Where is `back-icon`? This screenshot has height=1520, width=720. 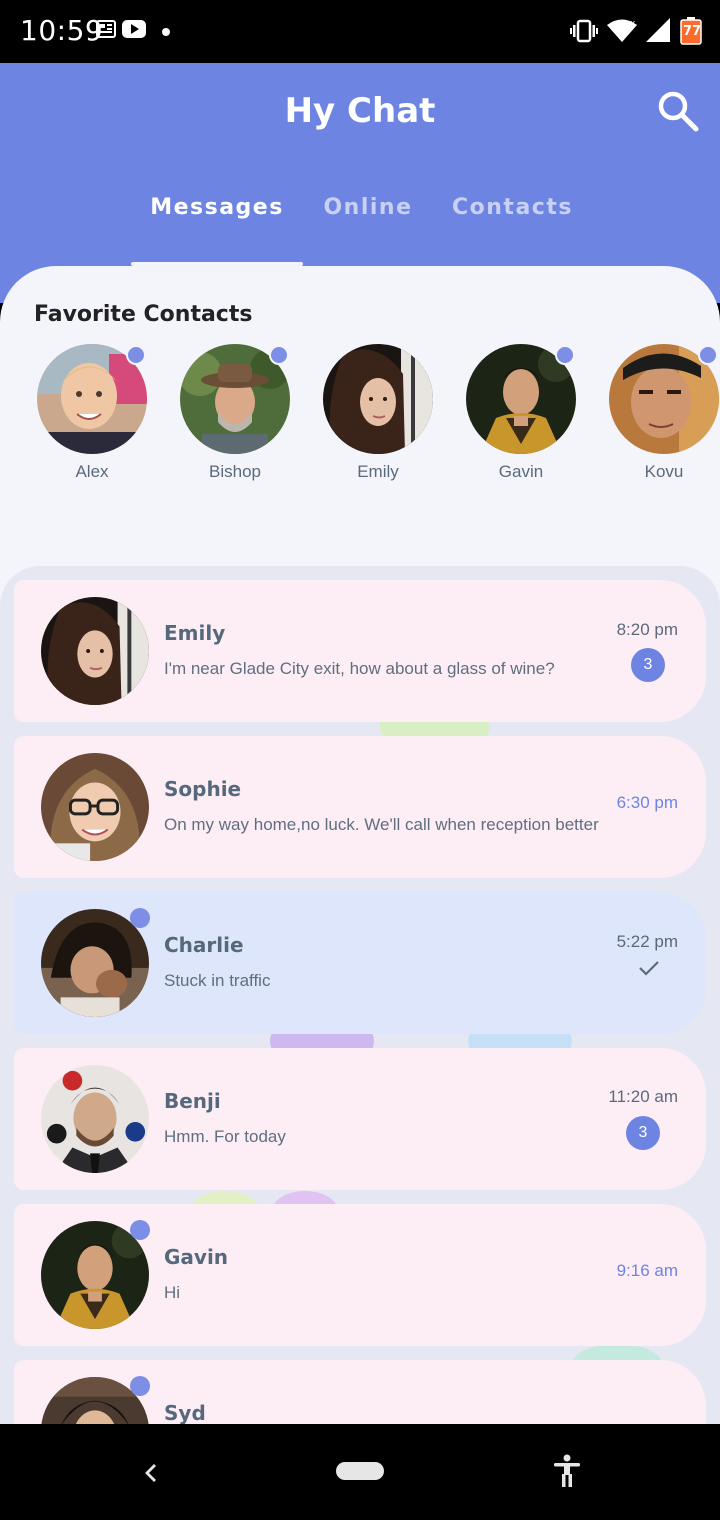 back-icon is located at coordinates (150, 1473).